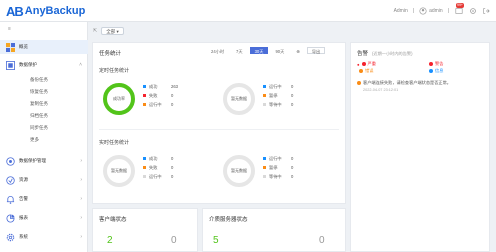 This screenshot has width=496, height=252. Describe the element at coordinates (112, 31) in the screenshot. I see `domain-select: 全部 ▾` at that location.